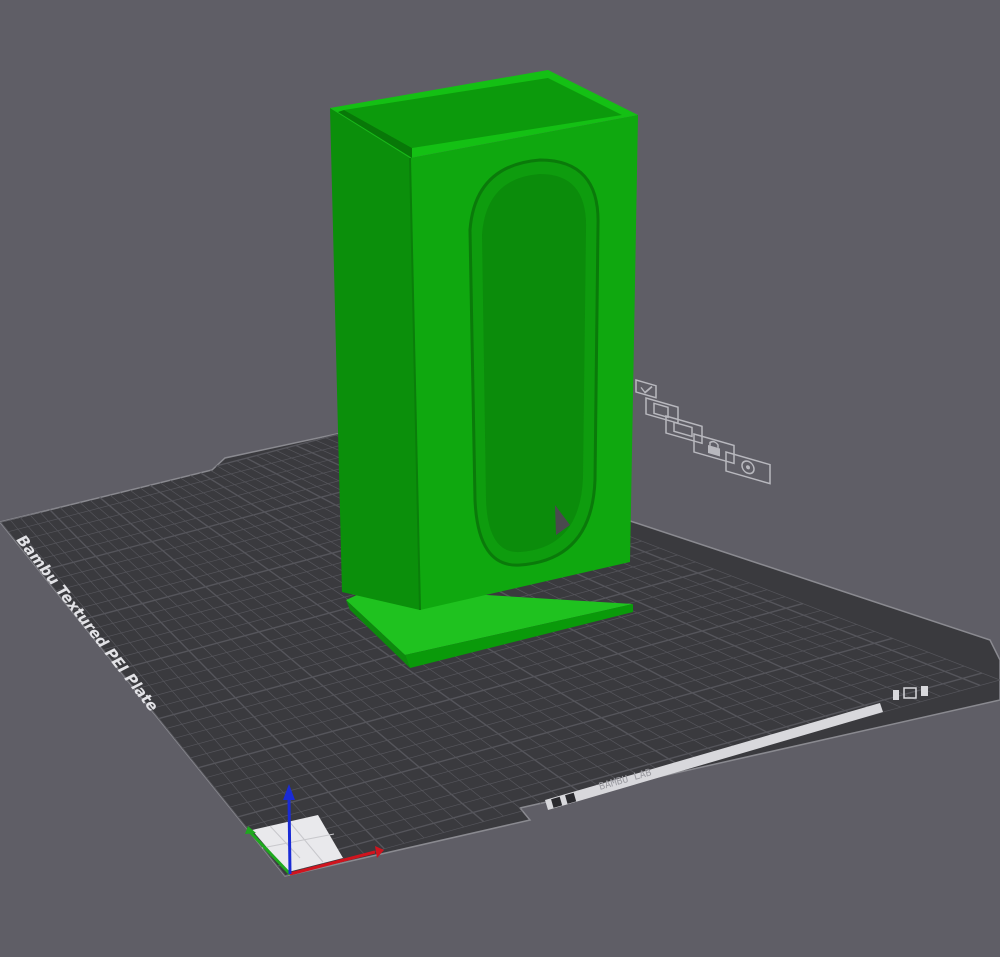 Image resolution: width=1000 pixels, height=957 pixels. Describe the element at coordinates (289, 836) in the screenshot. I see `z-axis-line` at that location.